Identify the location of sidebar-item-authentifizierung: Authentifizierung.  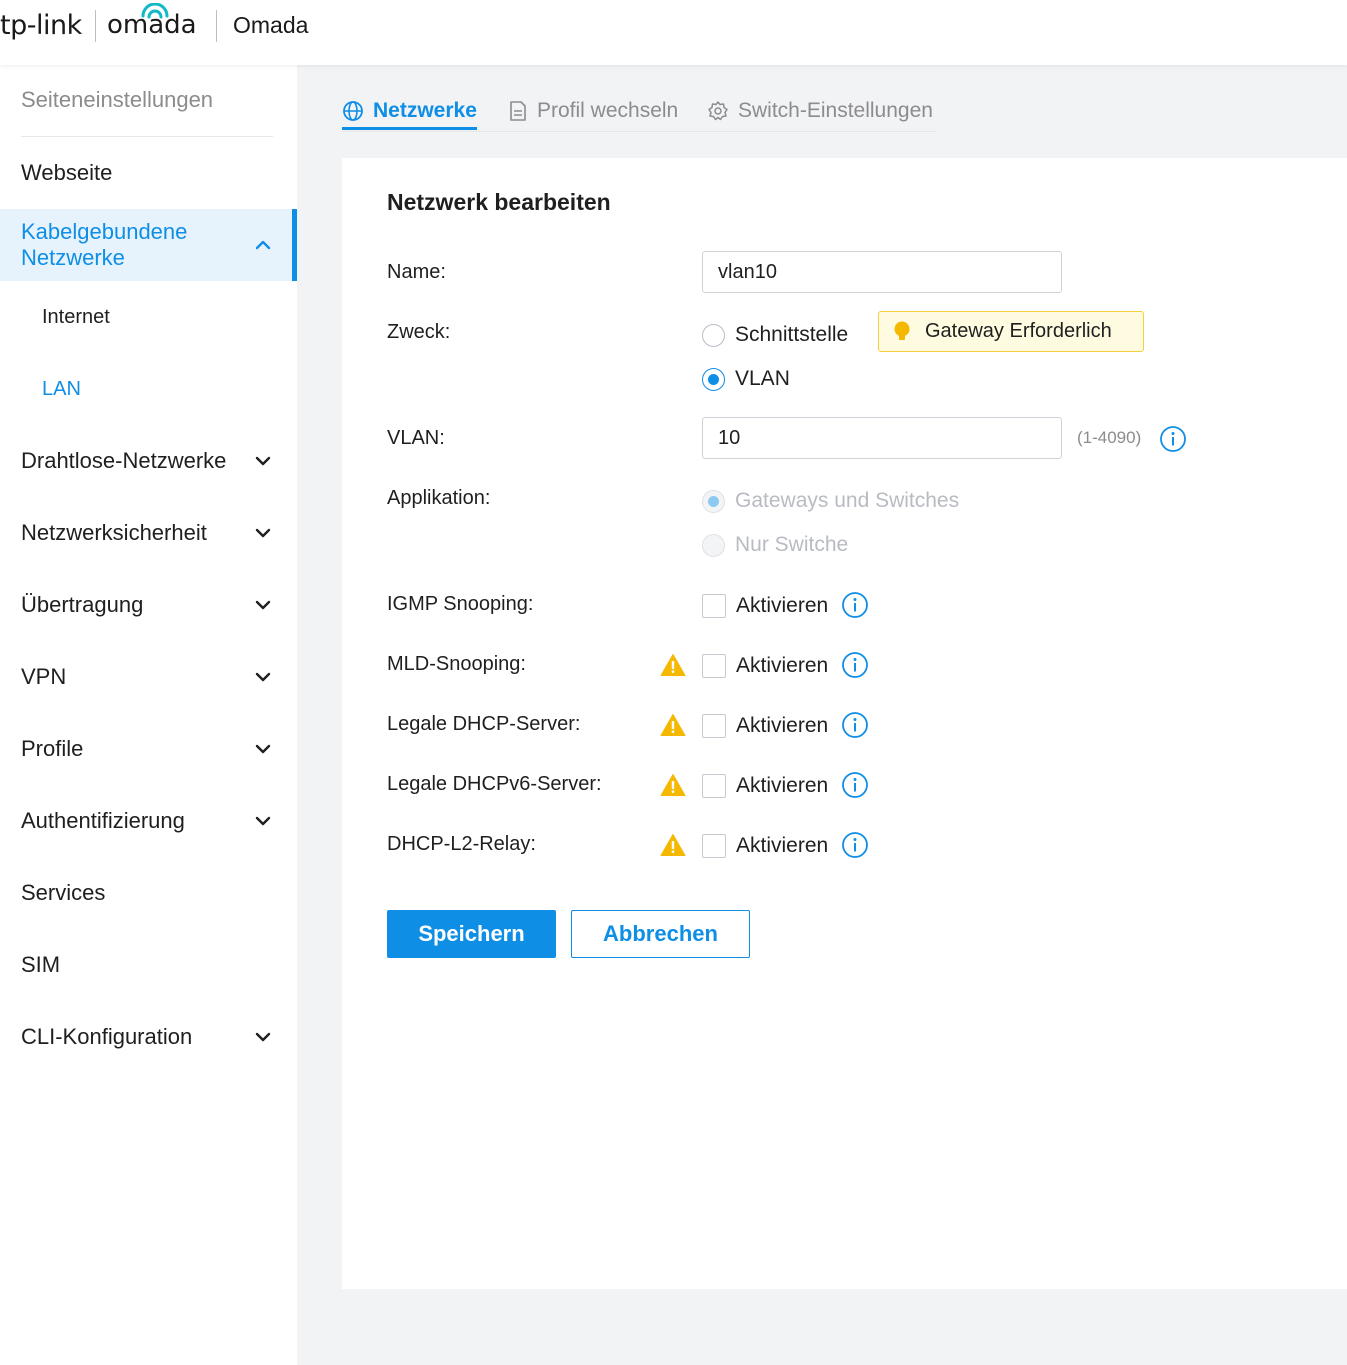
(148, 821).